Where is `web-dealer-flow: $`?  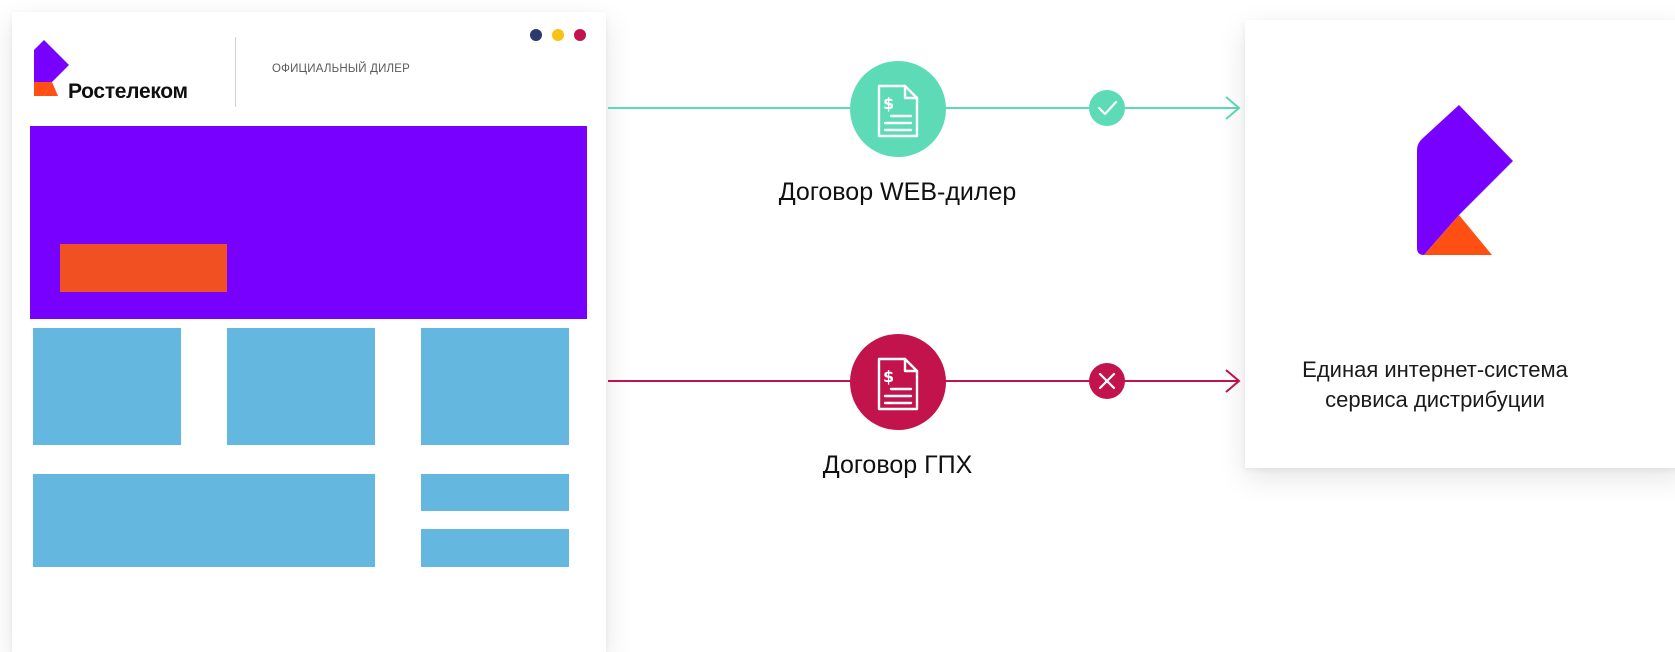 web-dealer-flow: $ is located at coordinates (924, 109).